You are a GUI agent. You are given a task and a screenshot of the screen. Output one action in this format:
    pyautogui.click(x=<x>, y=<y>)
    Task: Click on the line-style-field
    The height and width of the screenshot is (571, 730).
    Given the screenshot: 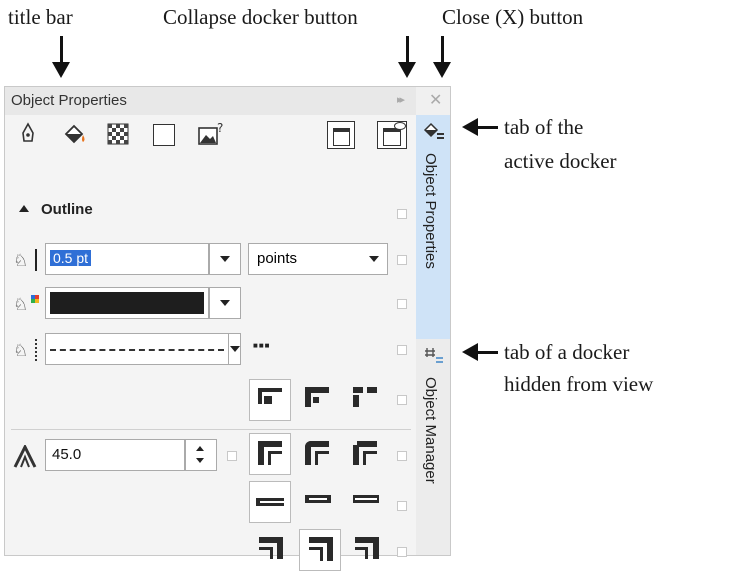 What is the action you would take?
    pyautogui.click(x=137, y=349)
    